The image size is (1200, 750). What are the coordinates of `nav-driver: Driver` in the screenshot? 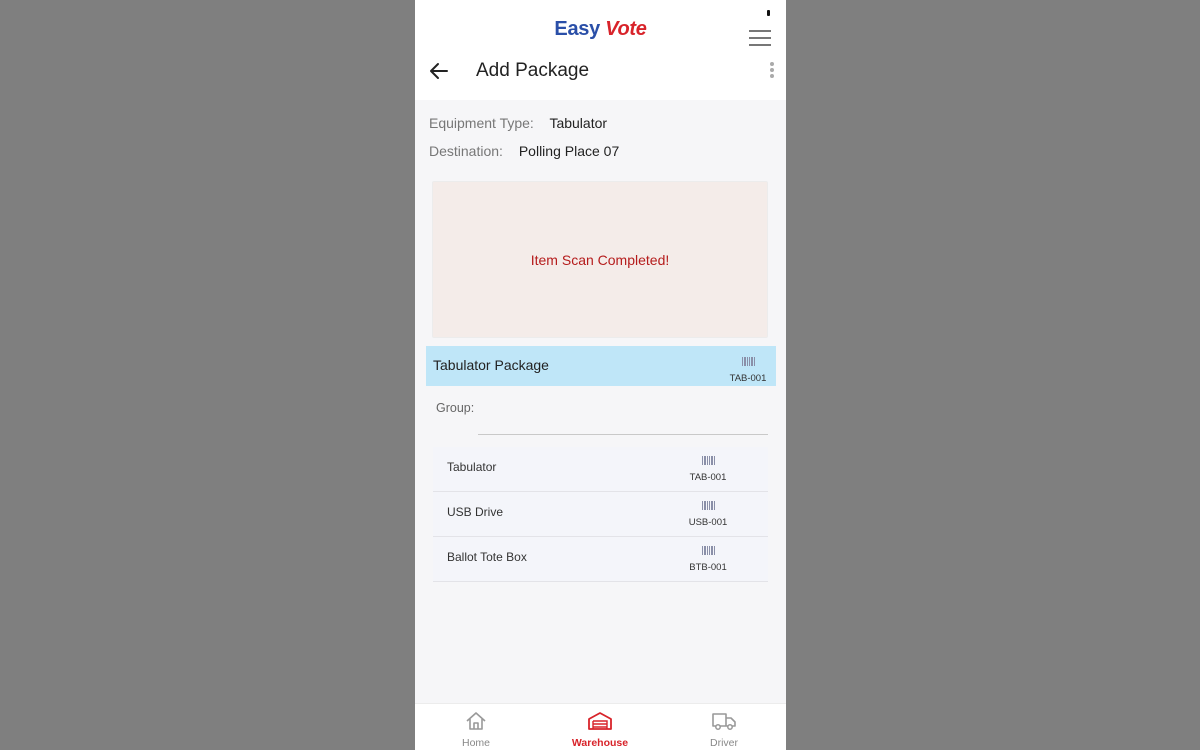 It's located at (724, 730).